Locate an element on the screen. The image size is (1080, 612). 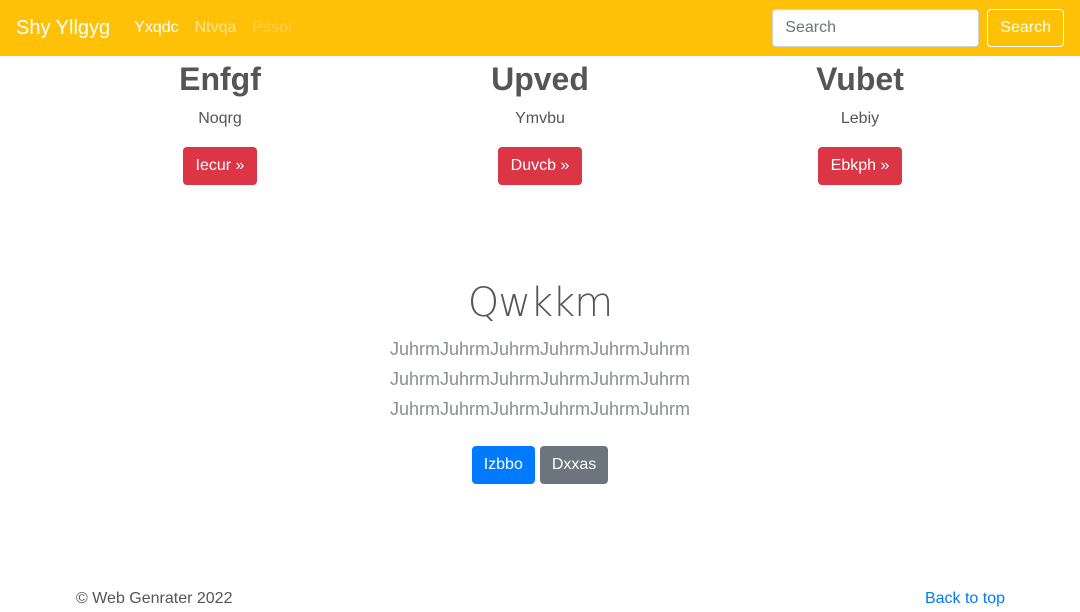
feature-title: Vubet is located at coordinates (860, 79).